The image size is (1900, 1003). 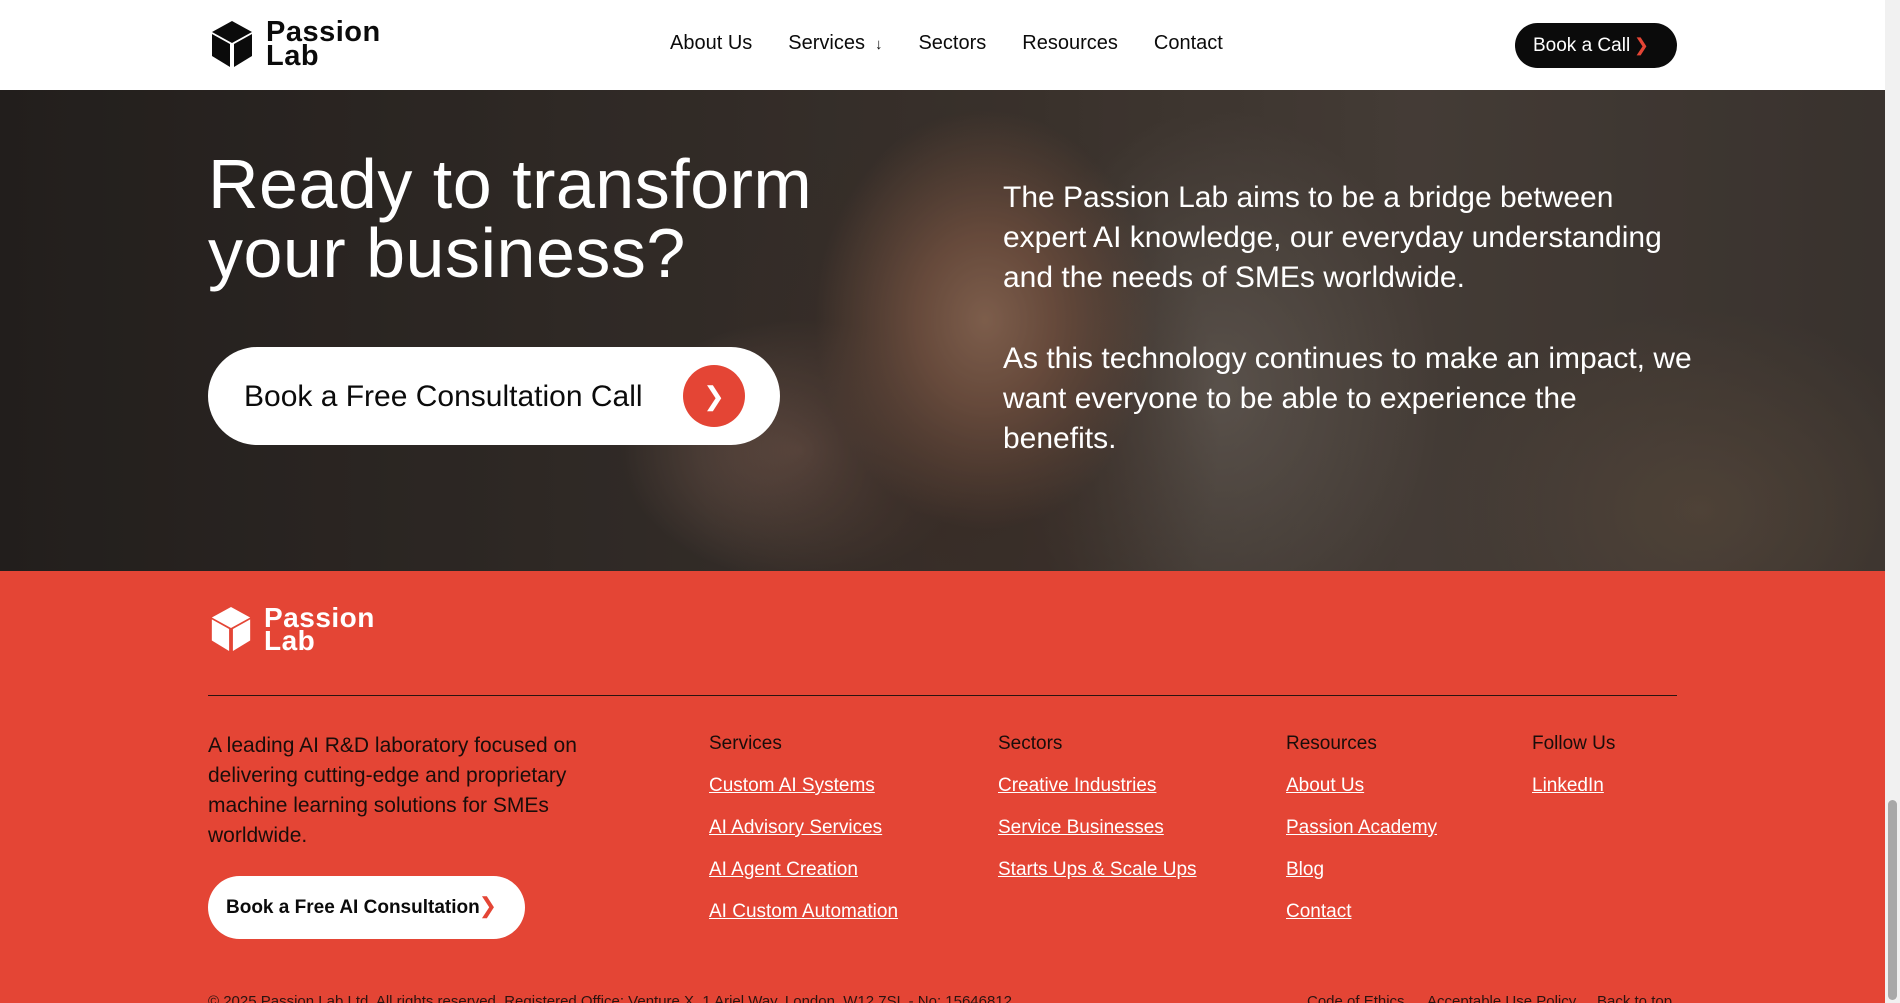 What do you see at coordinates (319, 629) in the screenshot?
I see `footer-logo-wordmark: Passion Lab` at bounding box center [319, 629].